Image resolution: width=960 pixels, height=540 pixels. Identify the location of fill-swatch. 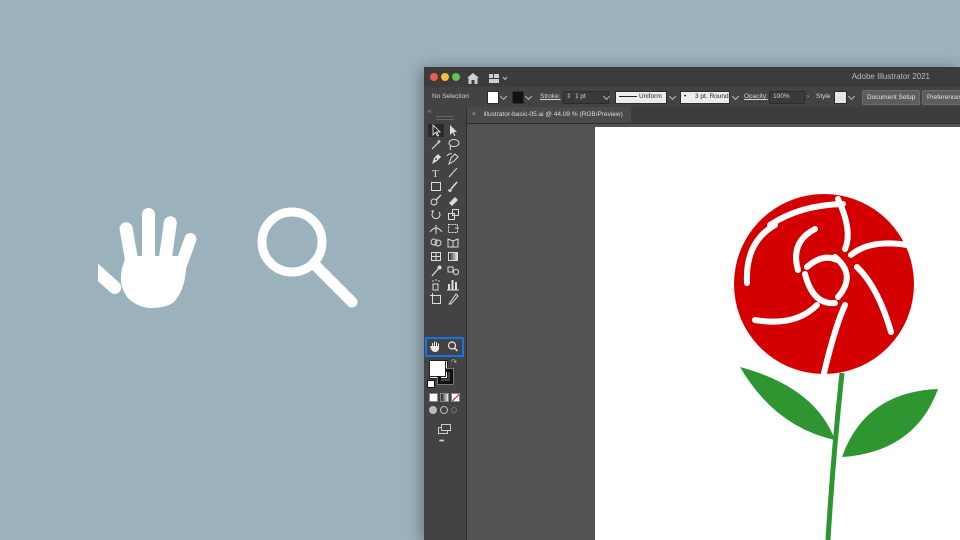
(493, 97).